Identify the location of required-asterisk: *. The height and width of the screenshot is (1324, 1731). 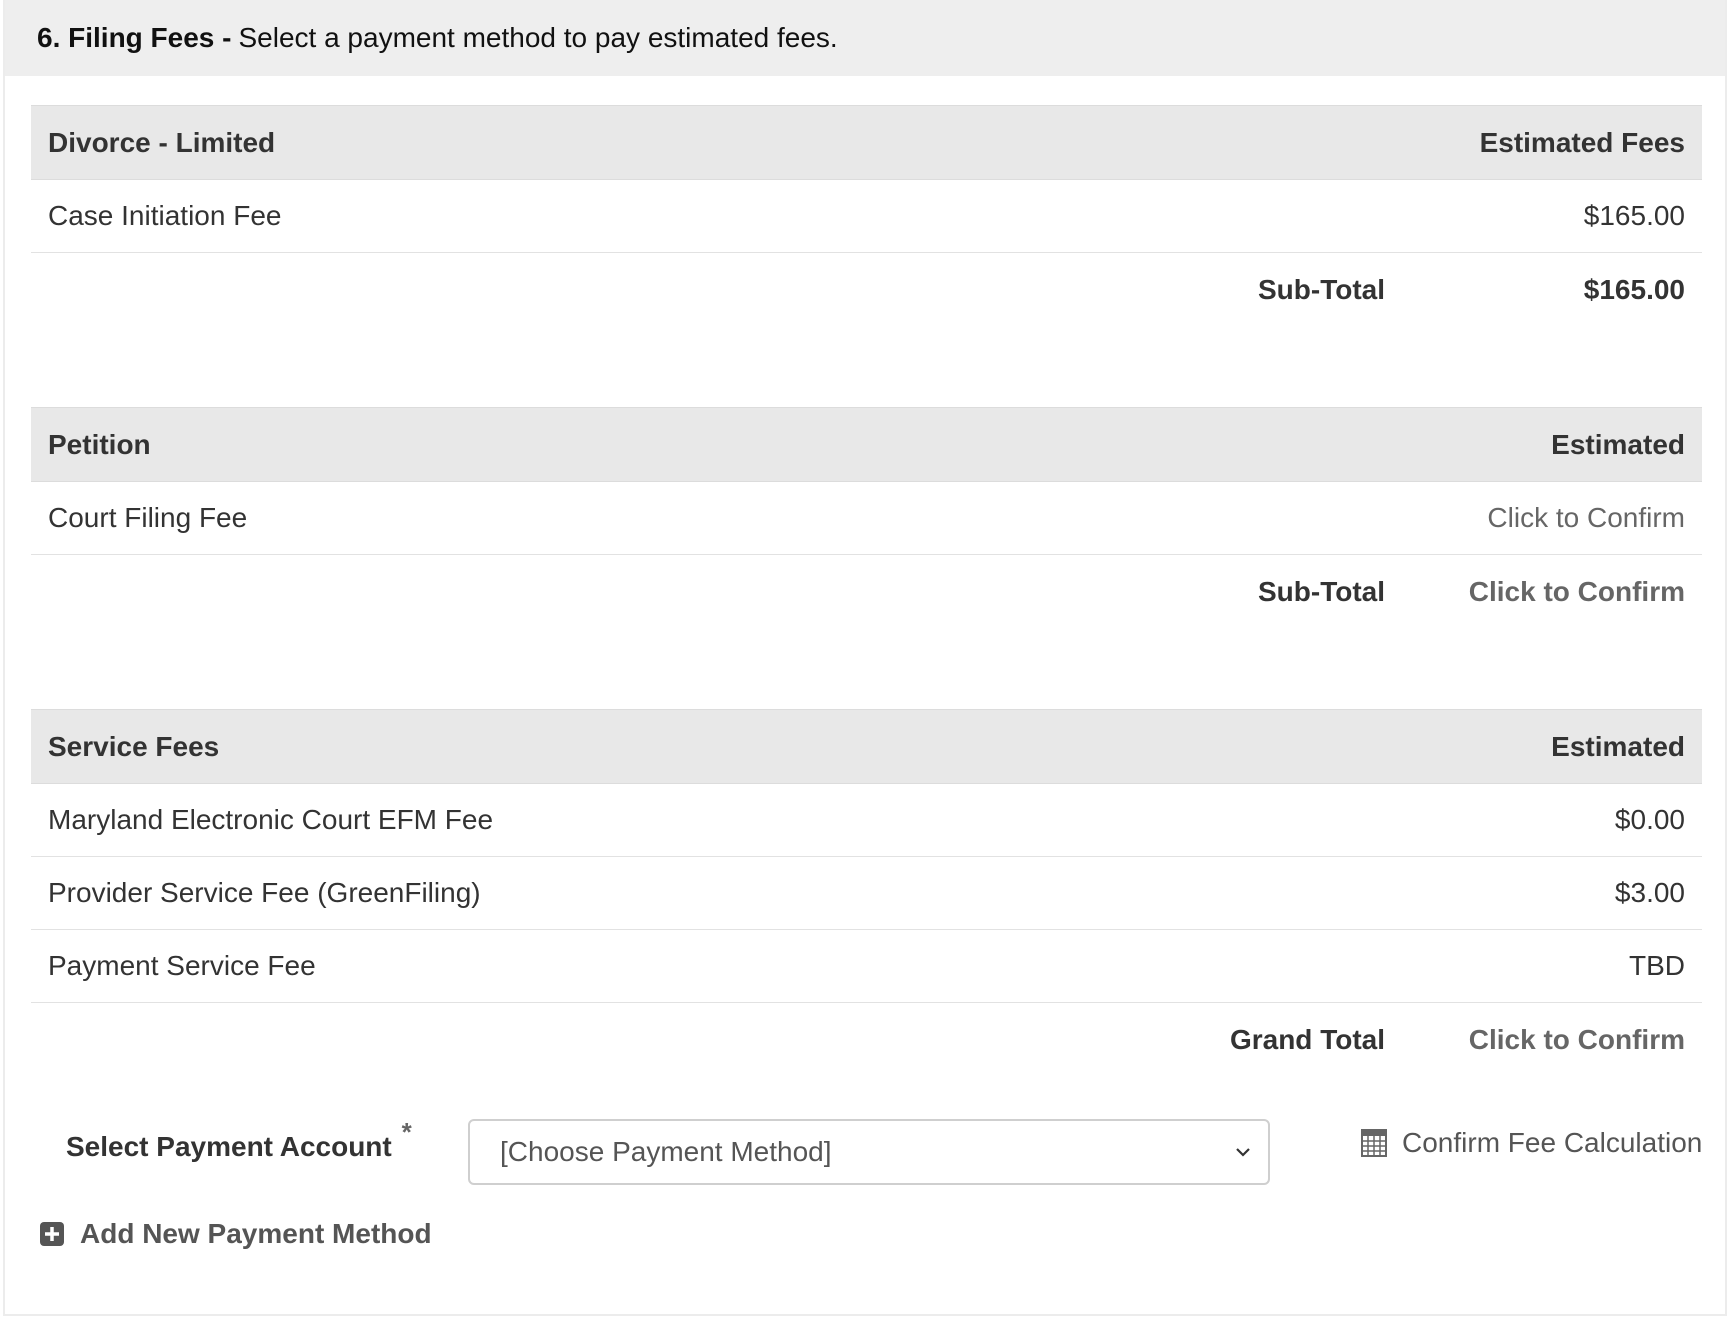
(406, 1132).